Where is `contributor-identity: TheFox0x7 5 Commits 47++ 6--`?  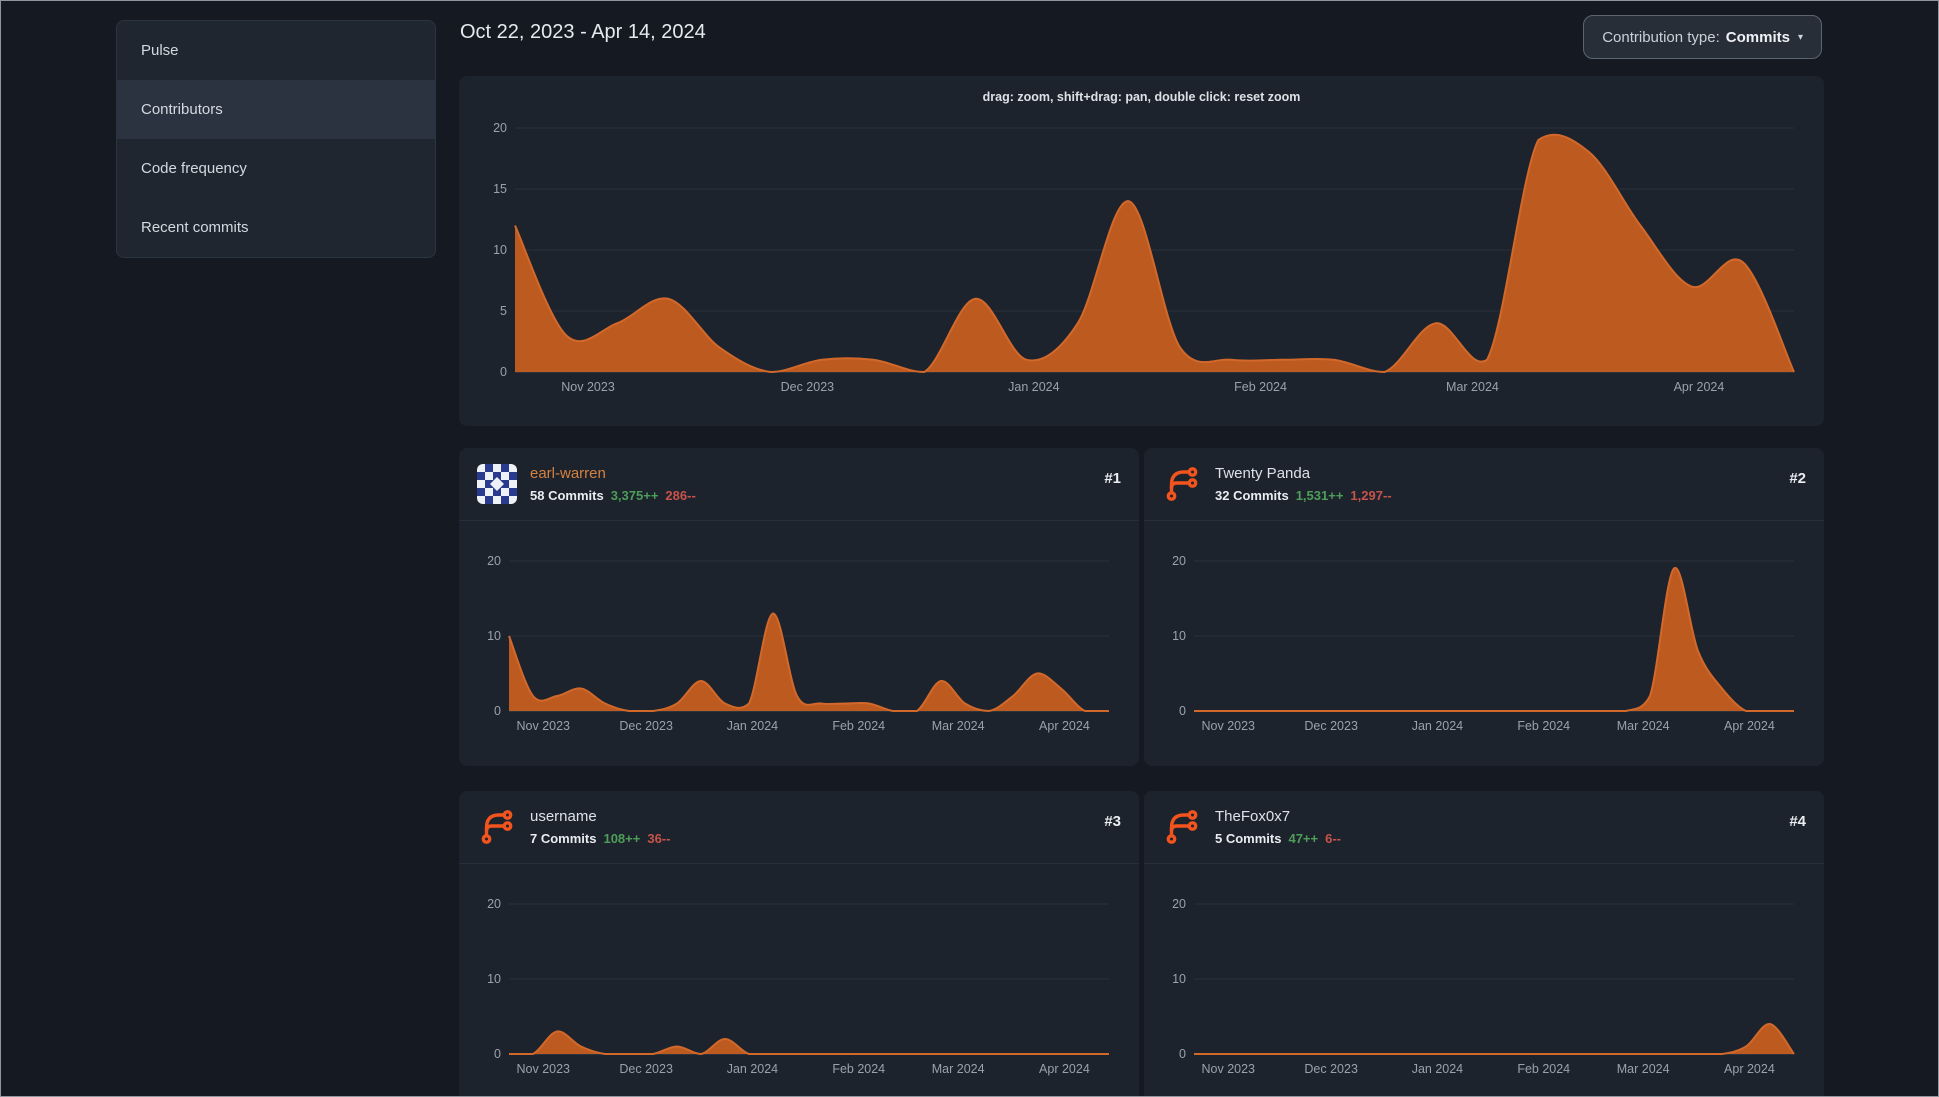 contributor-identity: TheFox0x7 5 Commits 47++ 6-- is located at coordinates (1278, 827).